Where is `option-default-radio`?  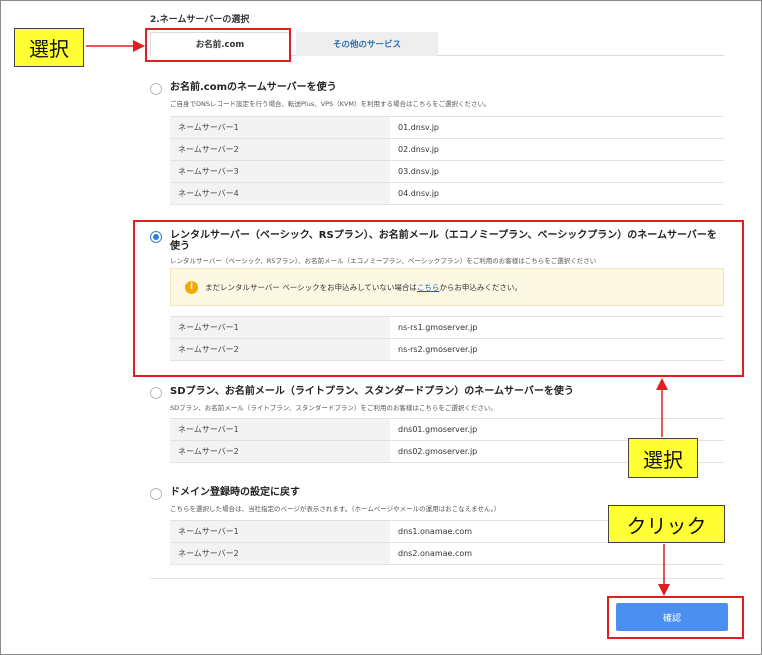
option-default-radio is located at coordinates (156, 494).